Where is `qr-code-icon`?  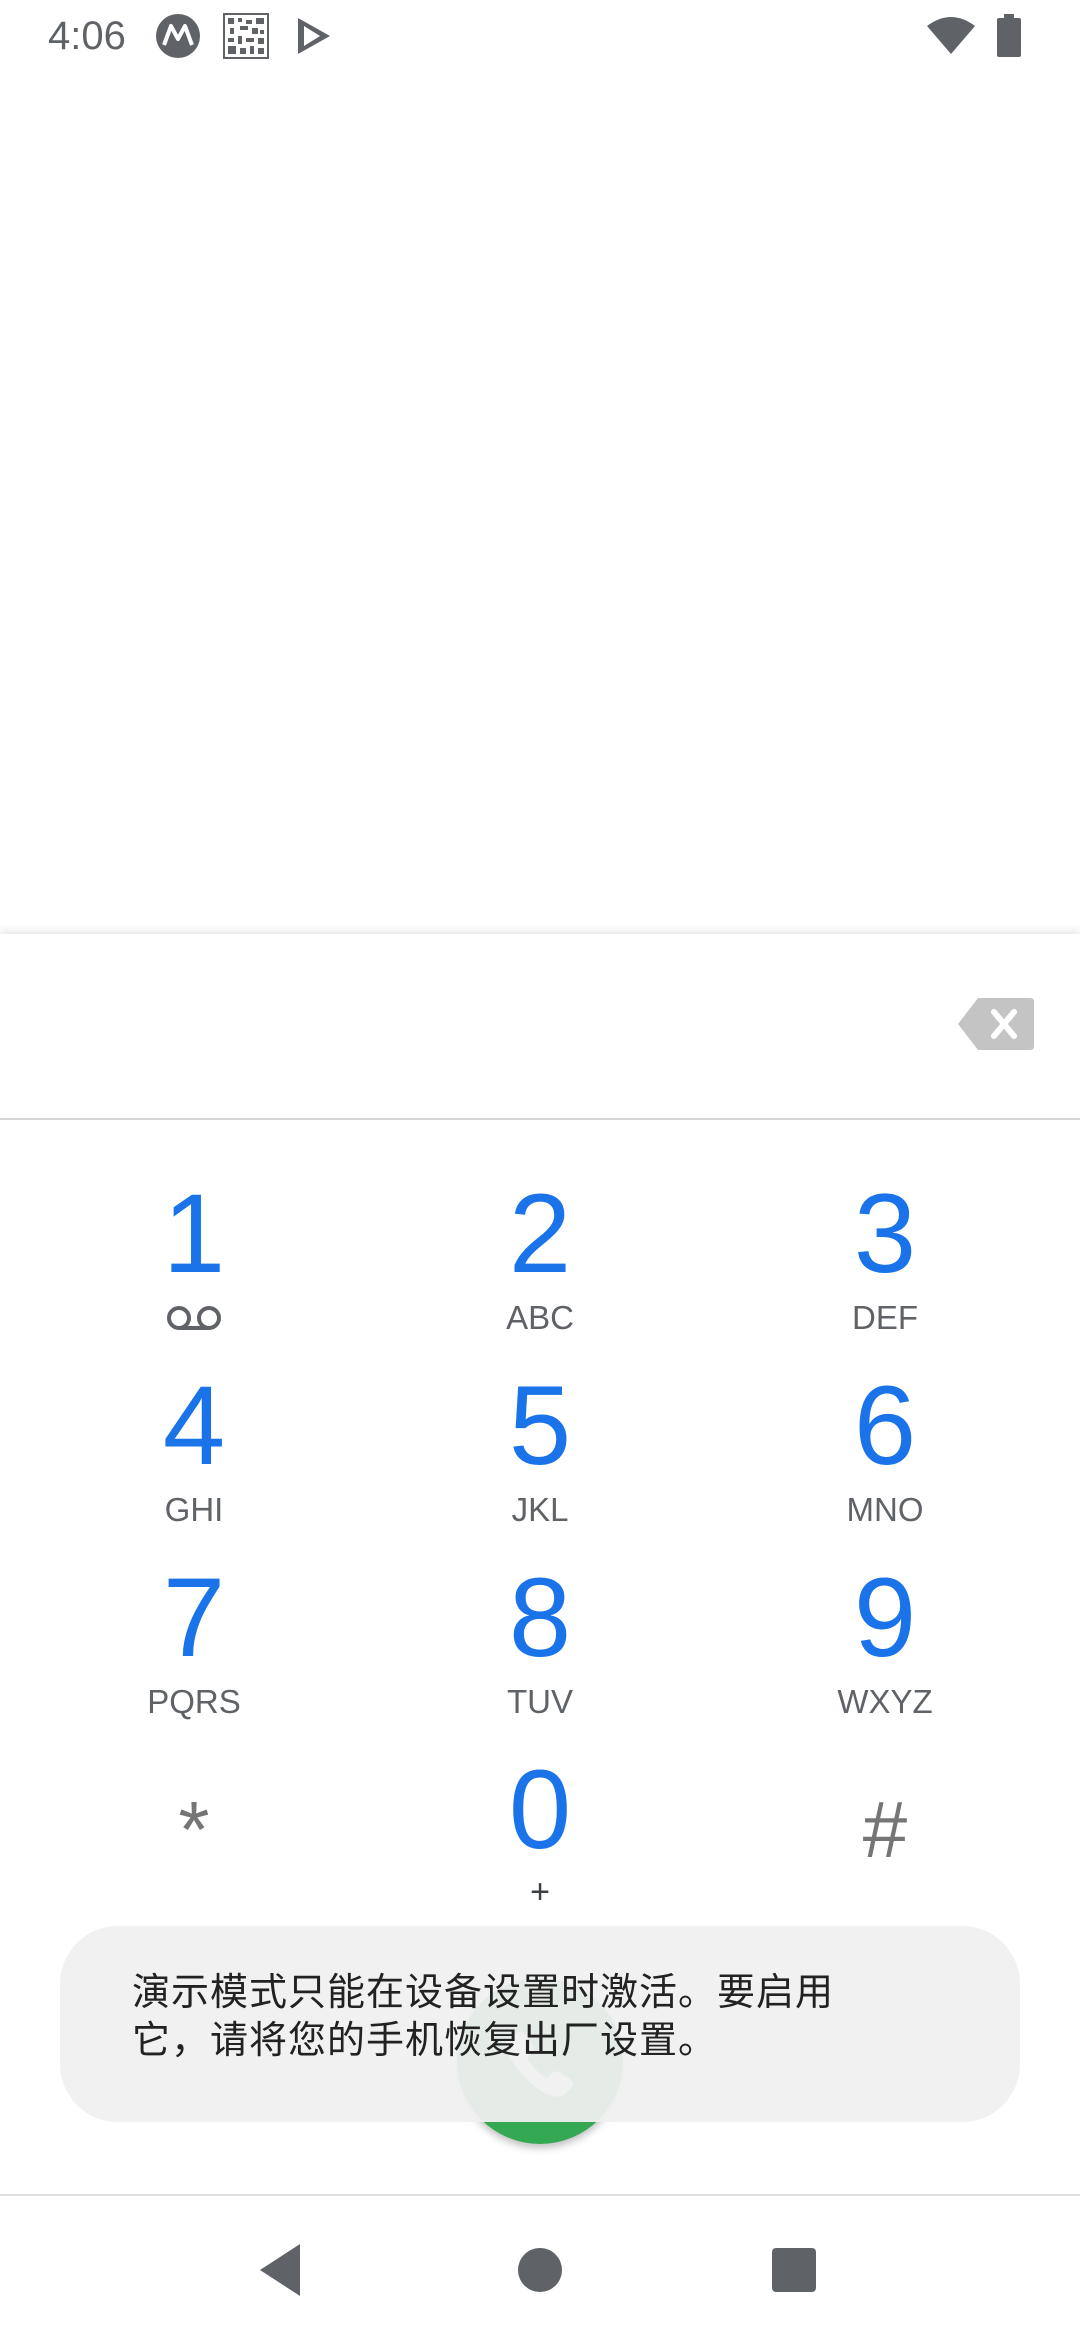 qr-code-icon is located at coordinates (246, 36).